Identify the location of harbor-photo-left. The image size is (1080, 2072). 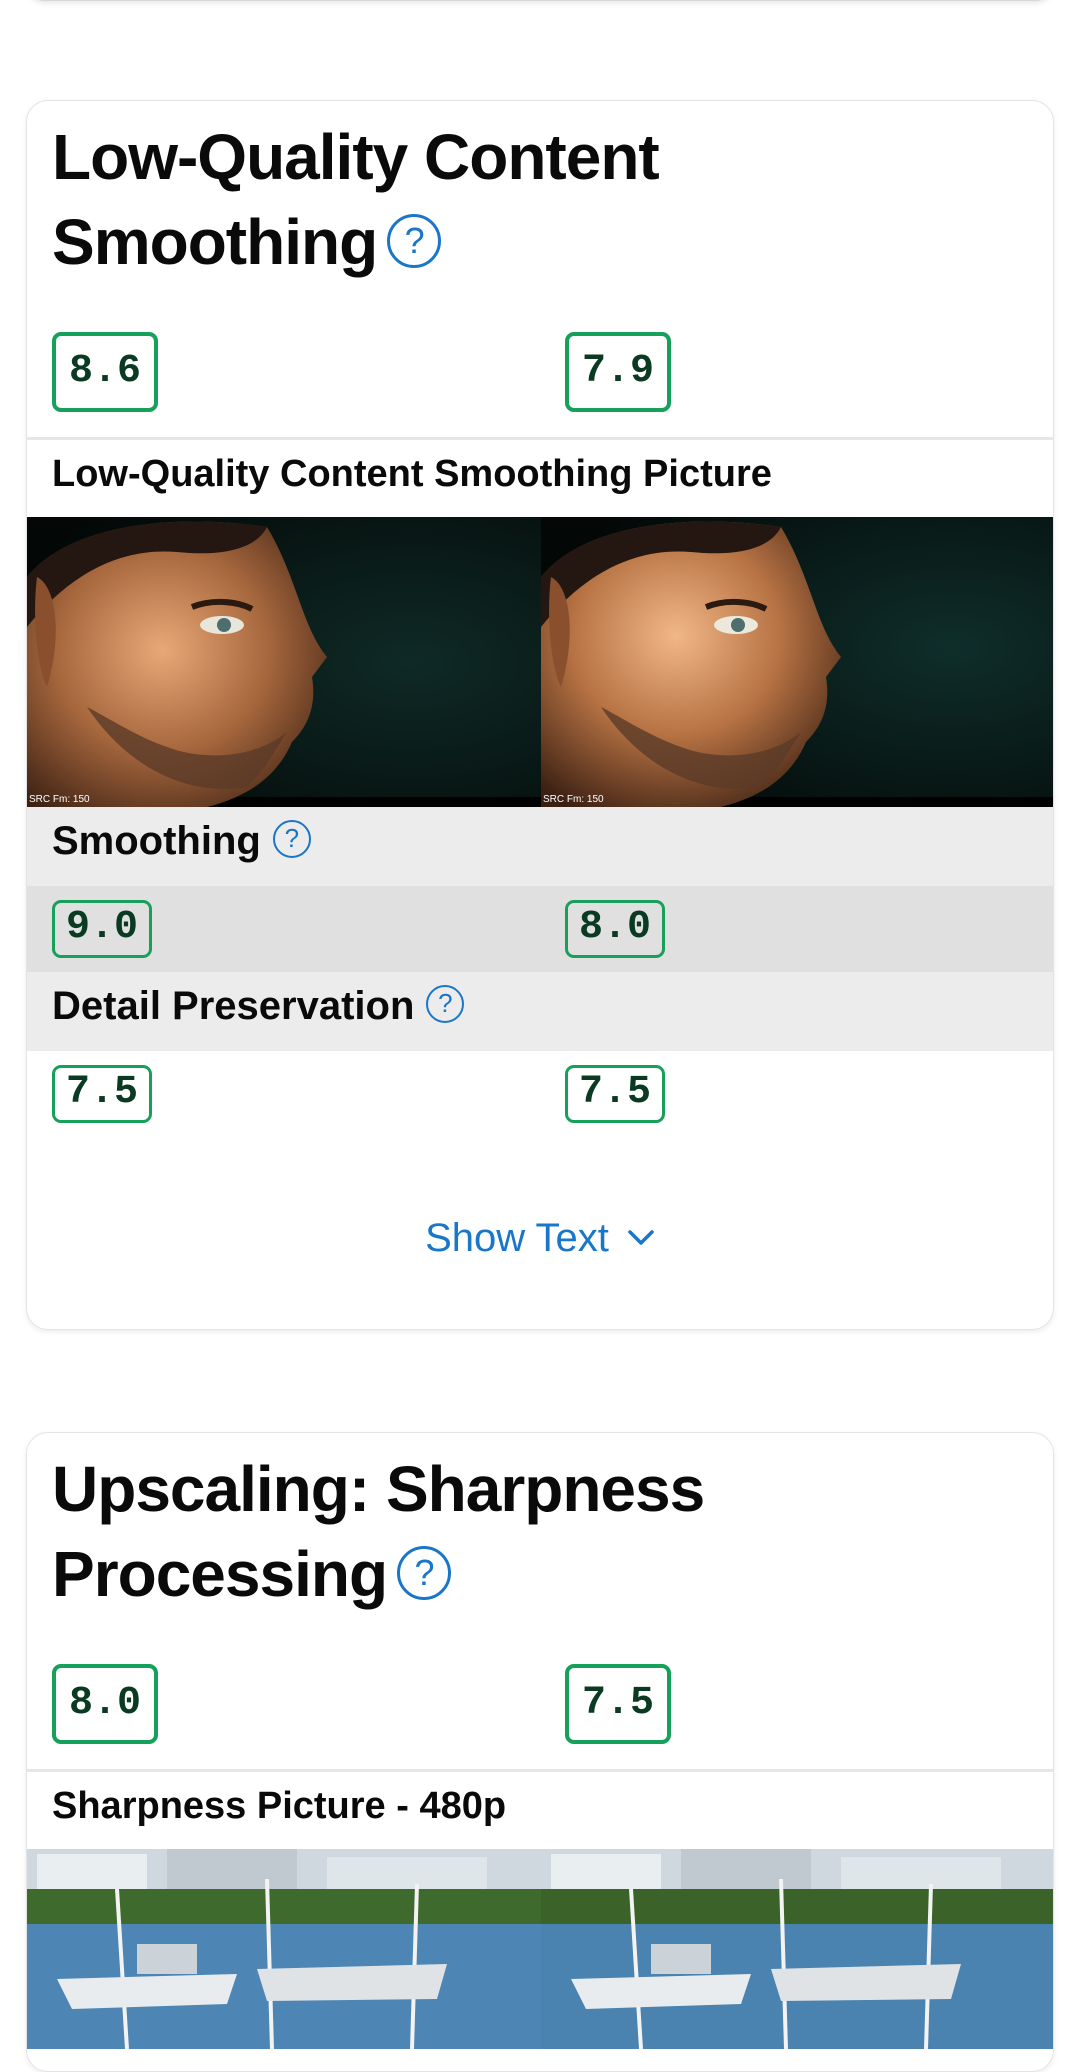
(284, 1949).